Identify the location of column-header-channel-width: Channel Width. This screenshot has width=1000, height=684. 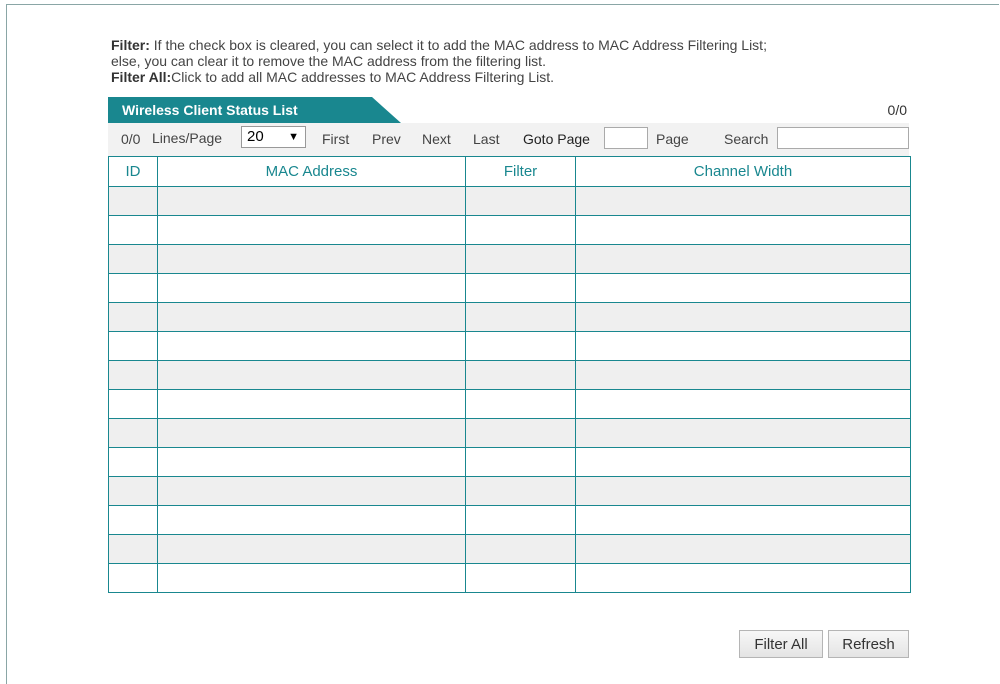
(743, 171).